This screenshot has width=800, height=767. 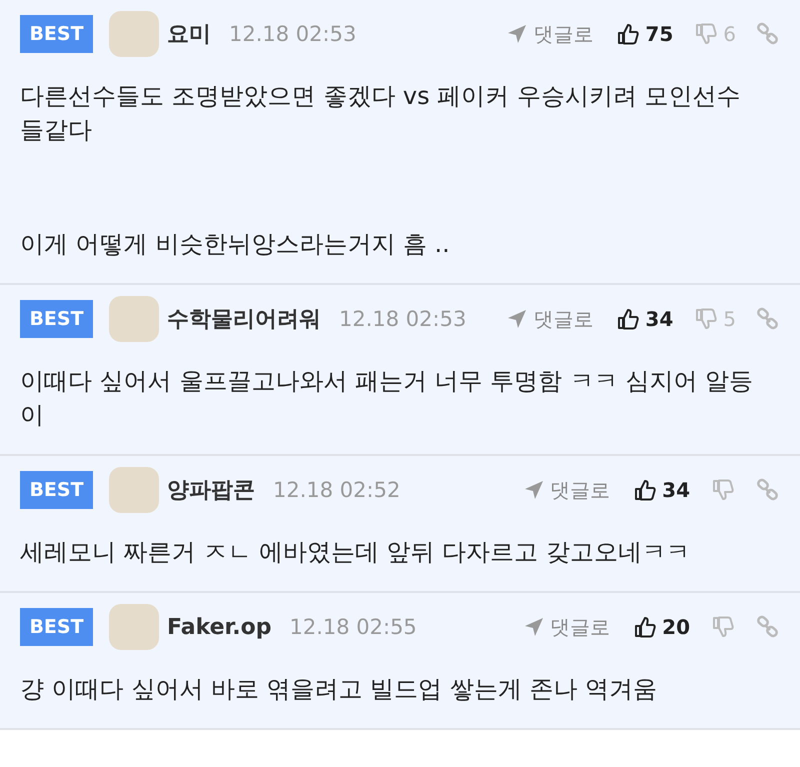 What do you see at coordinates (235, 244) in the screenshot?
I see `comment-text: 이게 어떻게 비슷한뉘앙스라는거지 흠 ..` at bounding box center [235, 244].